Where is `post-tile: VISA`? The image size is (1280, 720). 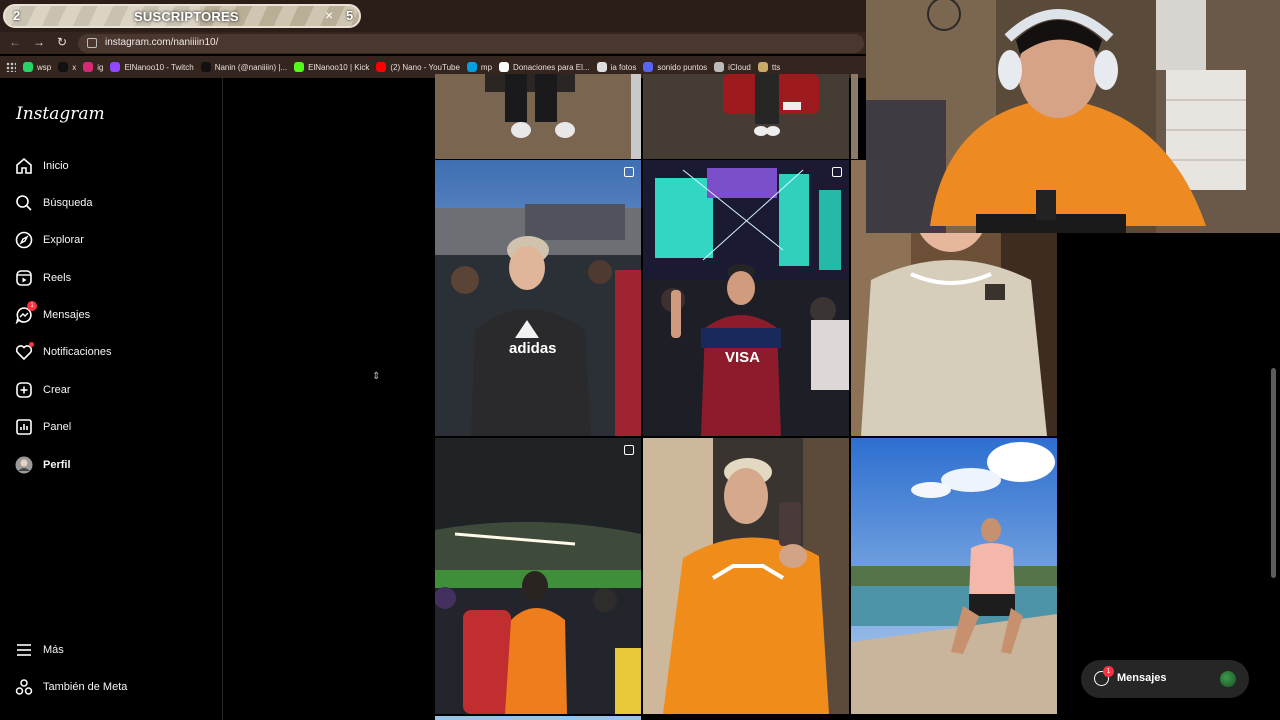
post-tile: VISA is located at coordinates (746, 298).